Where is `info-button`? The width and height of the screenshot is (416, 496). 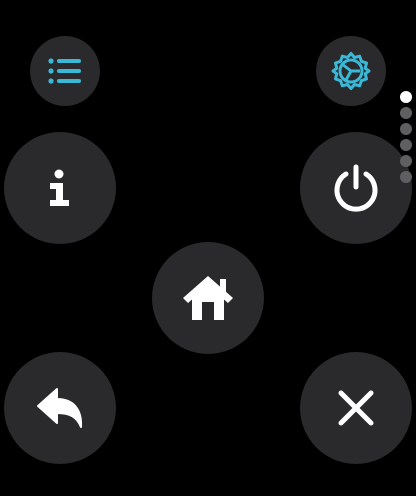 info-button is located at coordinates (60, 188).